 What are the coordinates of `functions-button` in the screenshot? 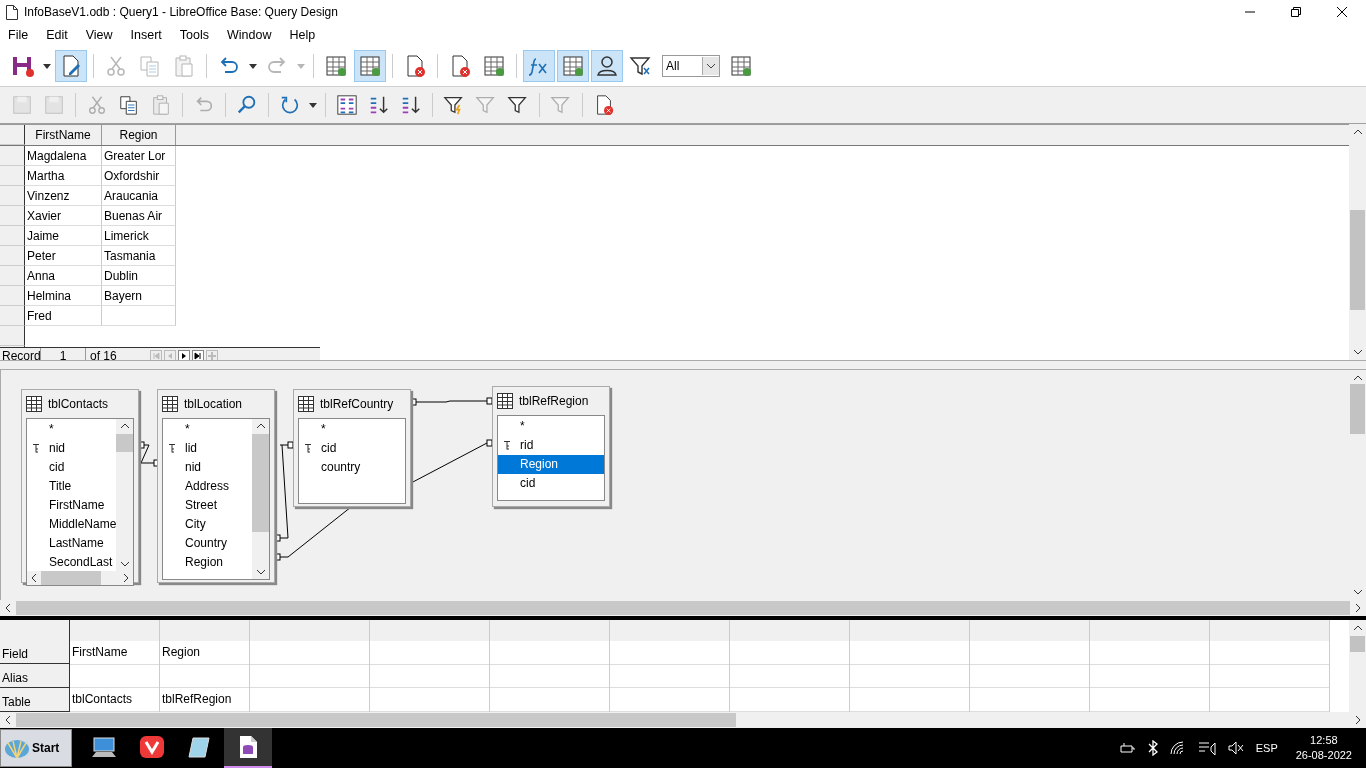 It's located at (539, 66).